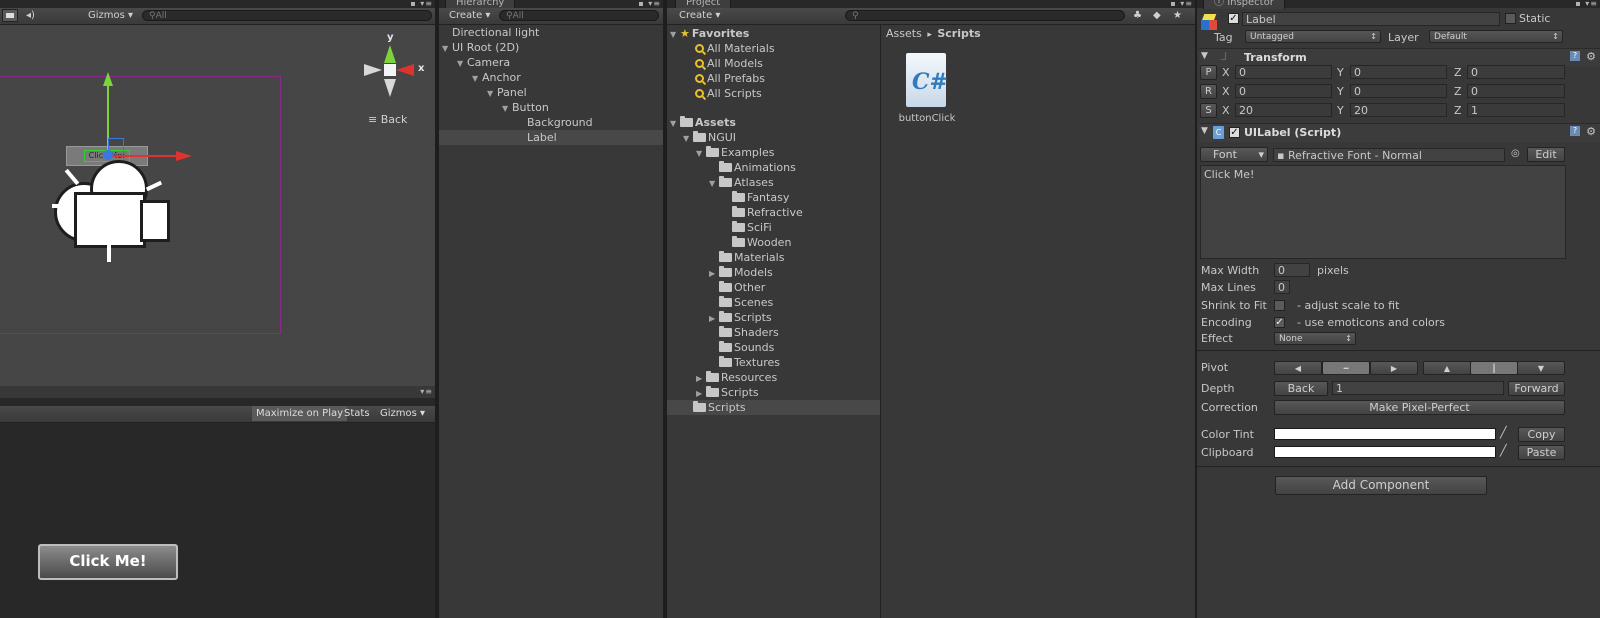 Image resolution: width=1600 pixels, height=618 pixels. What do you see at coordinates (1298, 368) in the screenshot?
I see `pivot-left-button: ◀` at bounding box center [1298, 368].